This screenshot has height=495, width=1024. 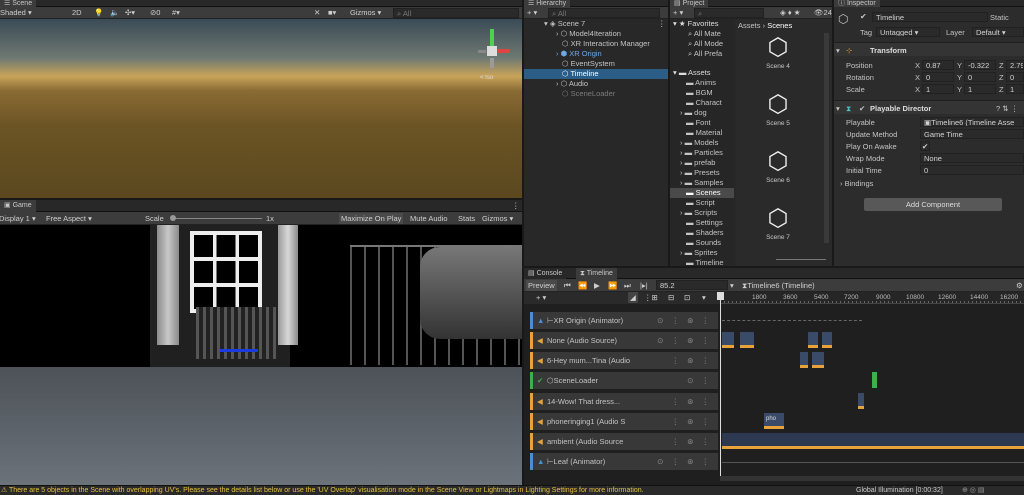 What do you see at coordinates (972, 158) in the screenshot?
I see `wrap-mode-dropdown: None` at bounding box center [972, 158].